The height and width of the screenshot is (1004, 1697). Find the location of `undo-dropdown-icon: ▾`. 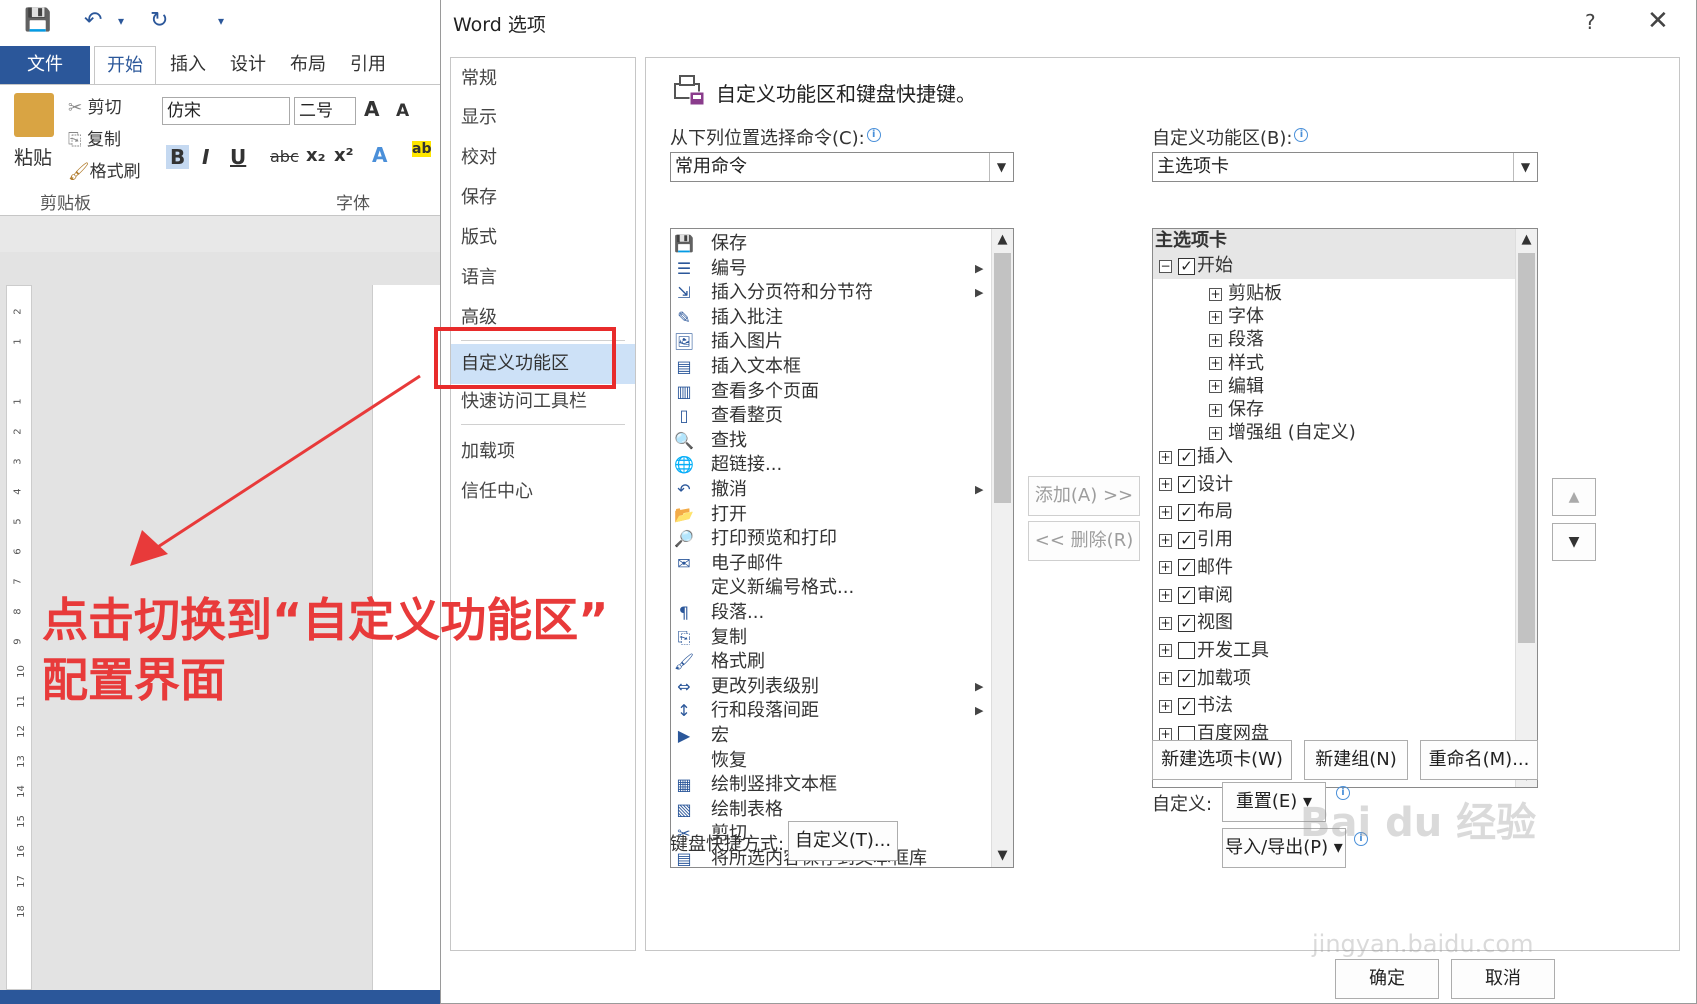

undo-dropdown-icon: ▾ is located at coordinates (121, 21).